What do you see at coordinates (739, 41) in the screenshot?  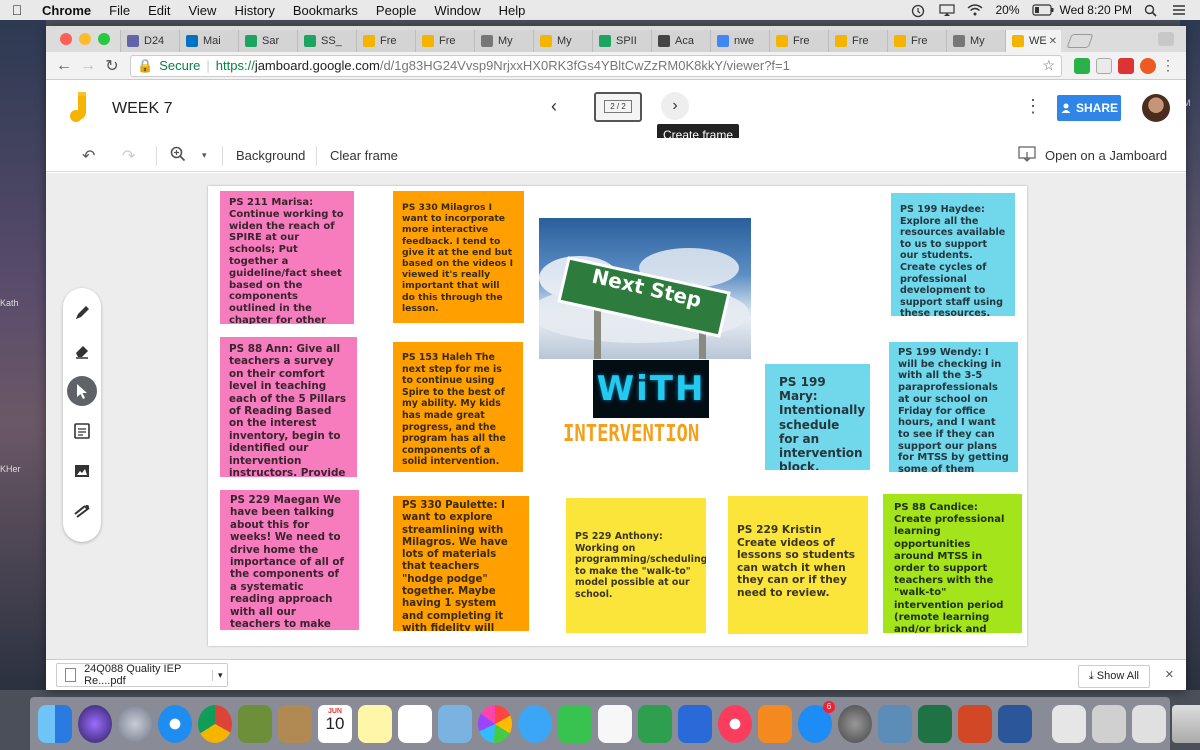 I see `browser-tab: nwe` at bounding box center [739, 41].